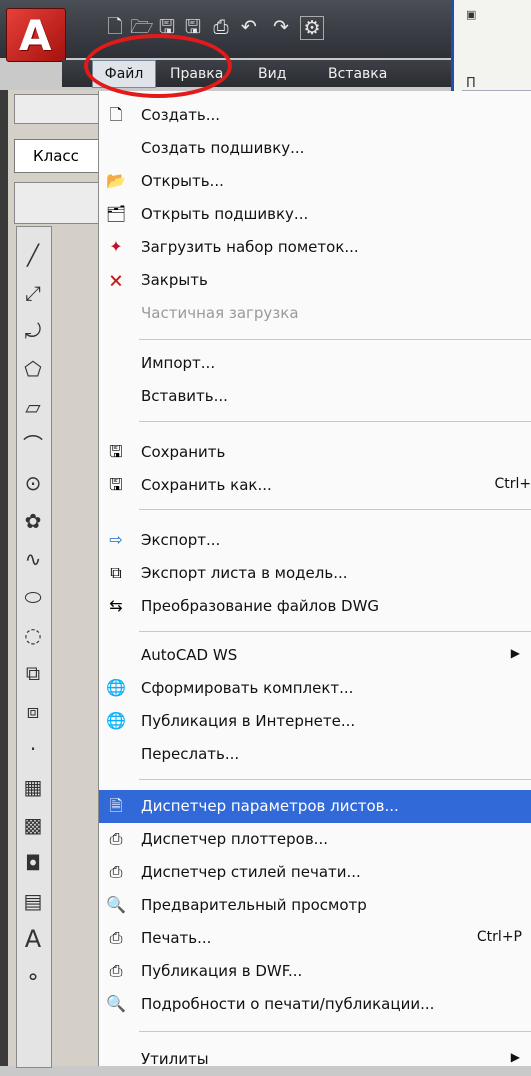 This screenshot has height=1076, width=531. Describe the element at coordinates (116, 687) in the screenshot. I see `etransmit-icon: 🌐` at that location.